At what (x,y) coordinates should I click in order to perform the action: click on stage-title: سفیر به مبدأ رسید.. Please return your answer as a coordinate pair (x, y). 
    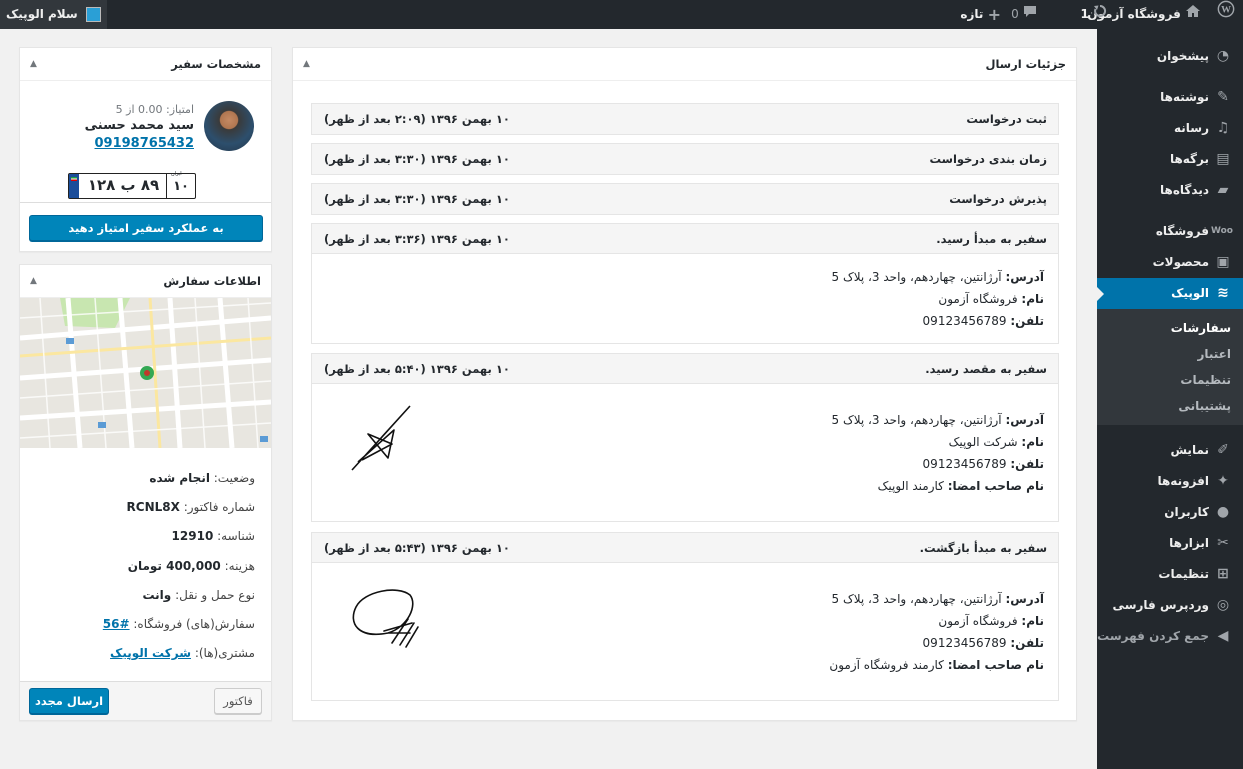
    Looking at the image, I should click on (991, 239).